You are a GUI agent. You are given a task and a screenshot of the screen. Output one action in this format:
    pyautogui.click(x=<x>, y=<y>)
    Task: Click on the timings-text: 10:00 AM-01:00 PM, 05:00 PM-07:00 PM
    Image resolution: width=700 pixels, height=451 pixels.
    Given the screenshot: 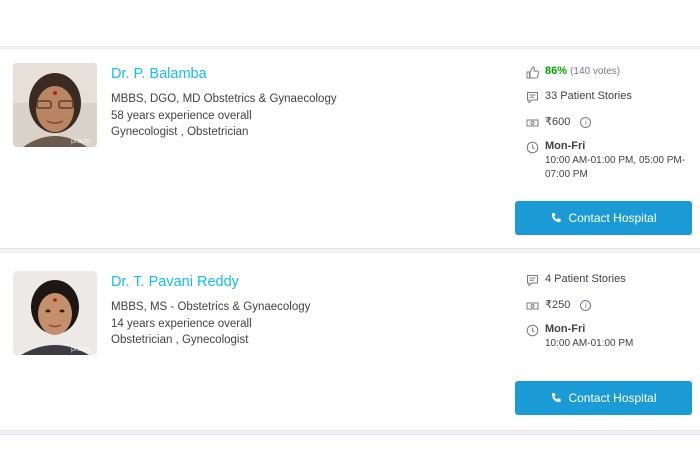 What is the action you would take?
    pyautogui.click(x=615, y=167)
    